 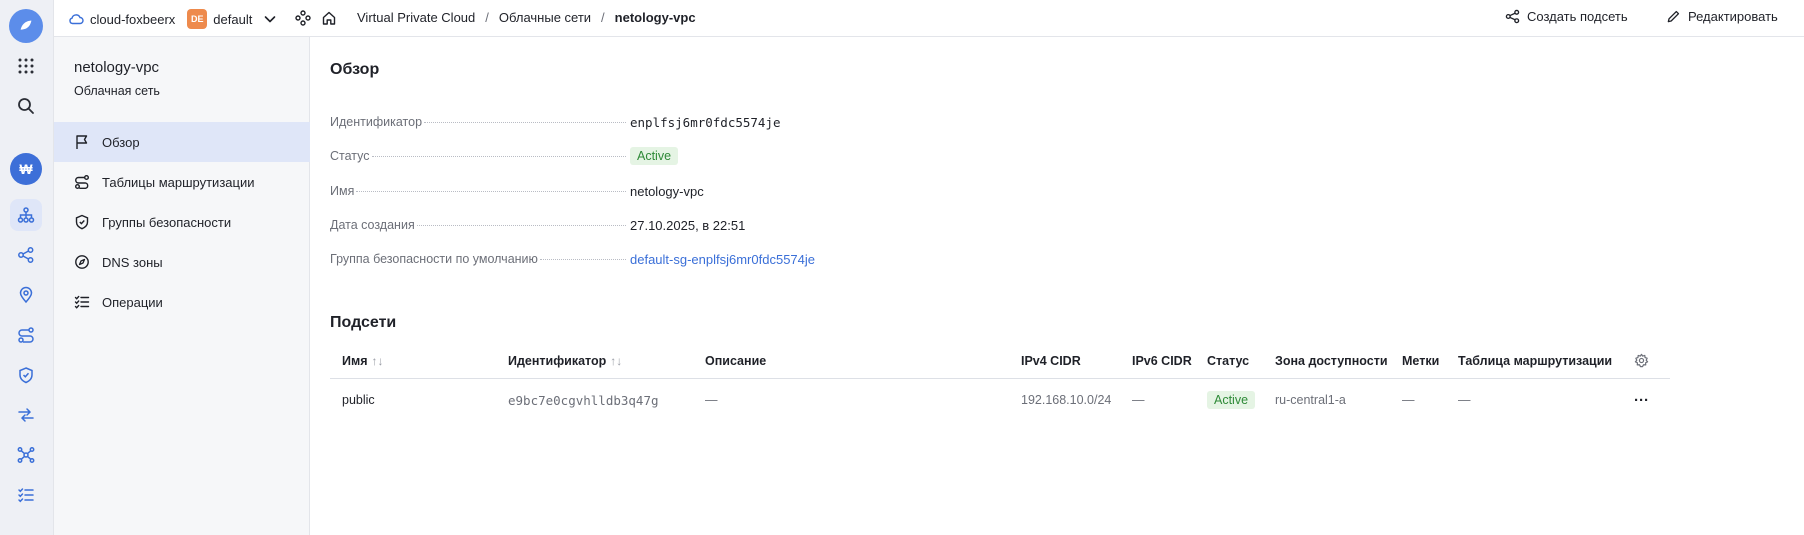 I want to click on overview-label: Дата создания, so click(x=373, y=225).